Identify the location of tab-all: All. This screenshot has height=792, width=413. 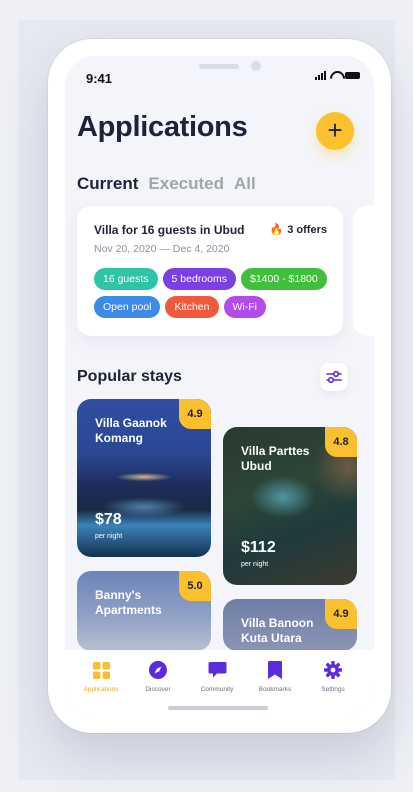
(245, 184).